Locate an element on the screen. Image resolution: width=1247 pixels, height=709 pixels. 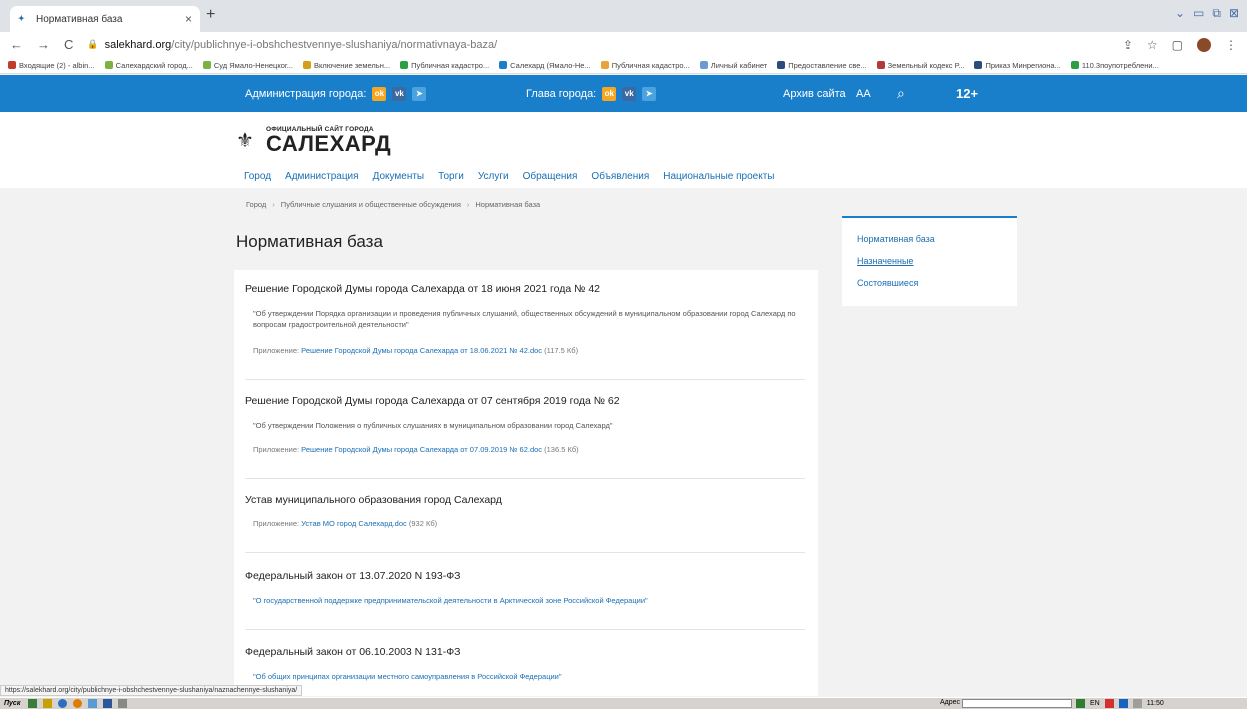
reload-icon: C is located at coordinates (68, 44).